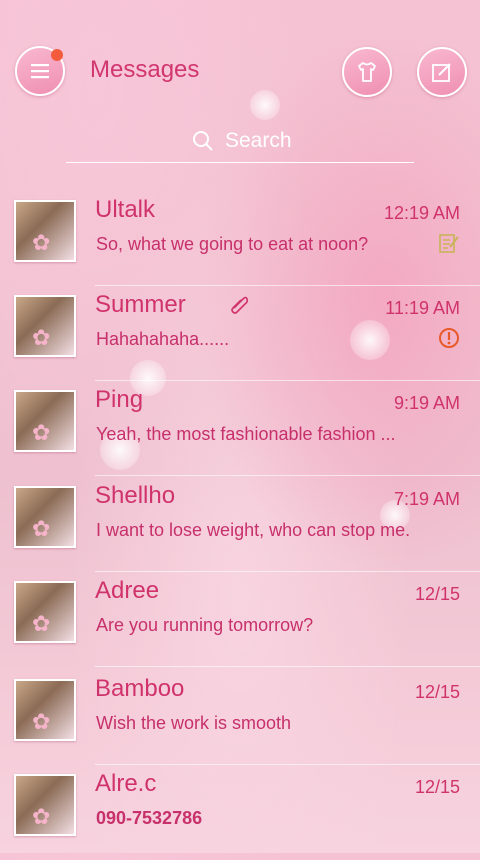 This screenshot has width=480, height=860. What do you see at coordinates (240, 812) in the screenshot?
I see `conversation-row: ✿ Alre.c 12/15 090-7532786` at bounding box center [240, 812].